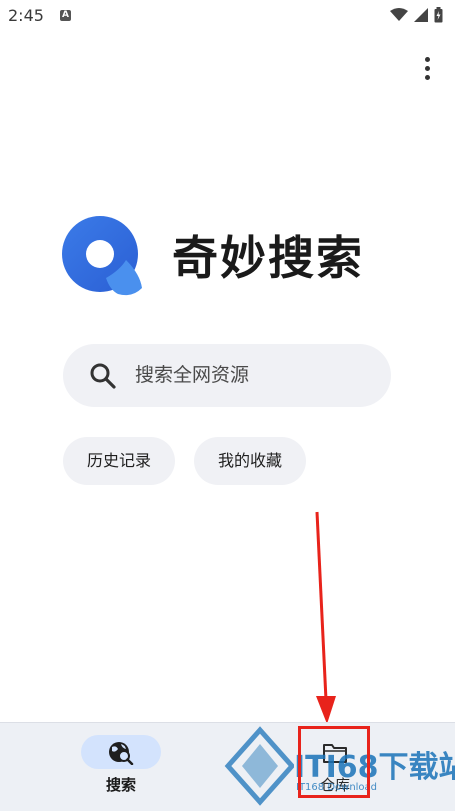  I want to click on nav-storage-tab: 仓库, so click(335, 767).